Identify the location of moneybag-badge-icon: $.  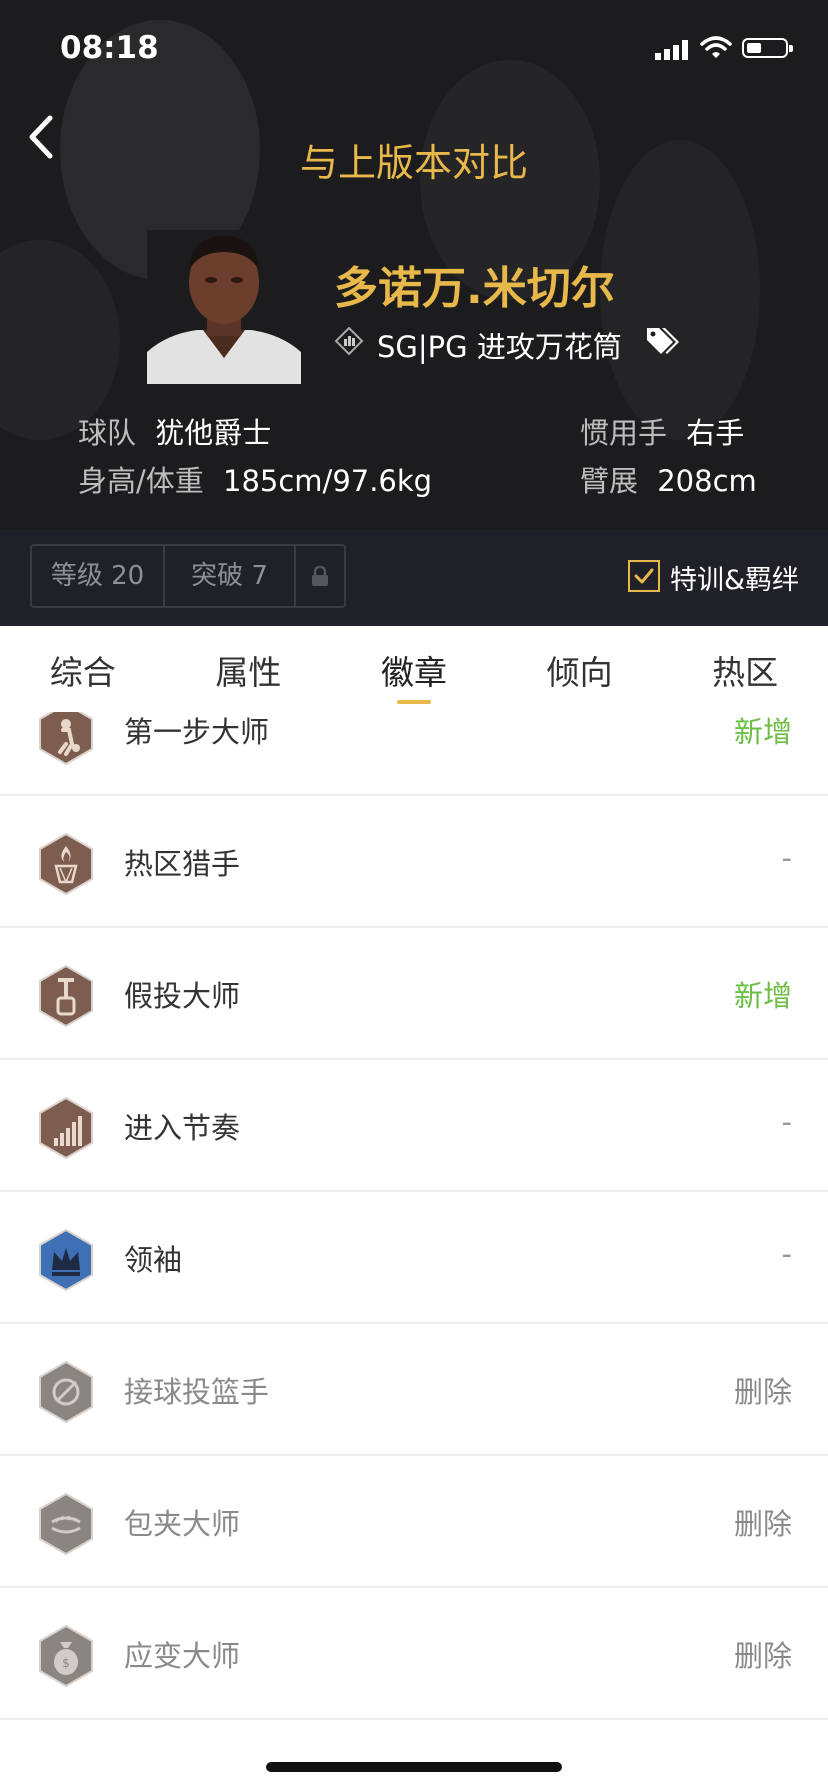
(66, 1656).